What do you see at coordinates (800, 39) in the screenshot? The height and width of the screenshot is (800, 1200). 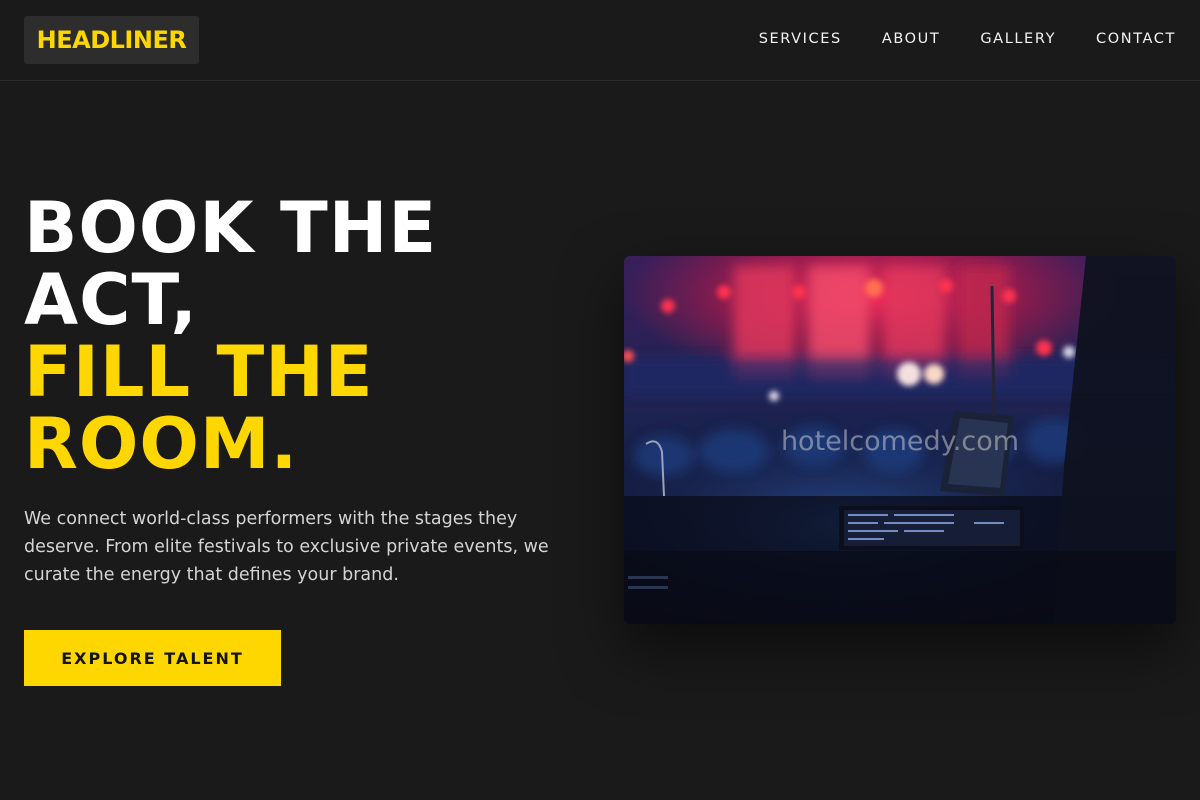 I see `nav-link-services: SERVICES` at bounding box center [800, 39].